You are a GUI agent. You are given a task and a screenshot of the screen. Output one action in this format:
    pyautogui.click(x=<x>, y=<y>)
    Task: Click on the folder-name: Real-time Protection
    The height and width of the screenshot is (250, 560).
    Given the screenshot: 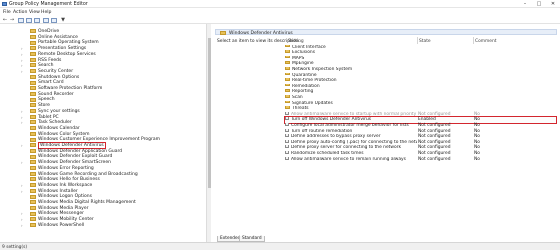 What is the action you would take?
    pyautogui.click(x=314, y=81)
    